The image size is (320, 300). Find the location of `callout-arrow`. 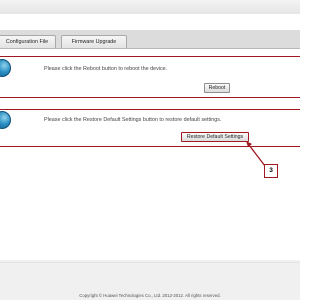

callout-arrow is located at coordinates (256, 154).